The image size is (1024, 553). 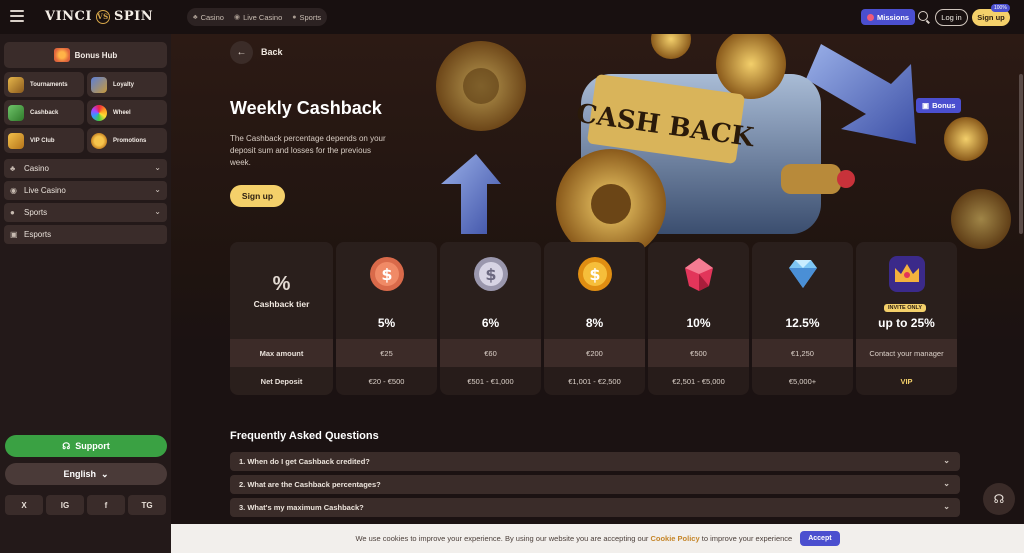 I want to click on tile-label: VIP Club, so click(x=42, y=140).